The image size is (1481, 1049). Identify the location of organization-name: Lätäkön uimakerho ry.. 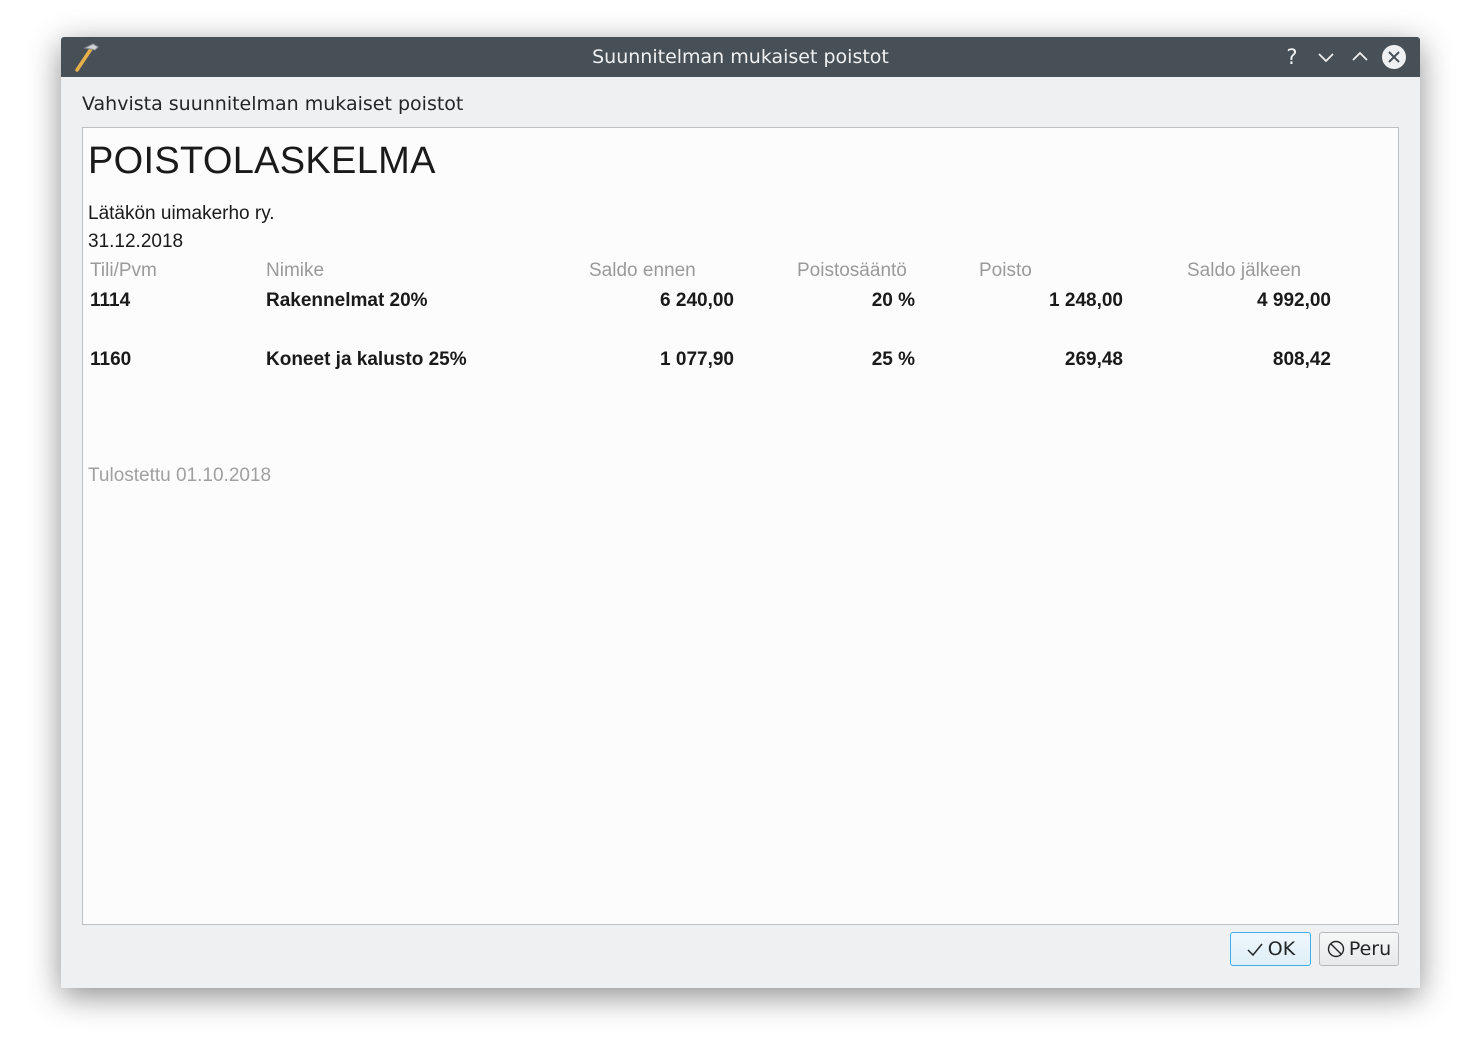
(181, 213).